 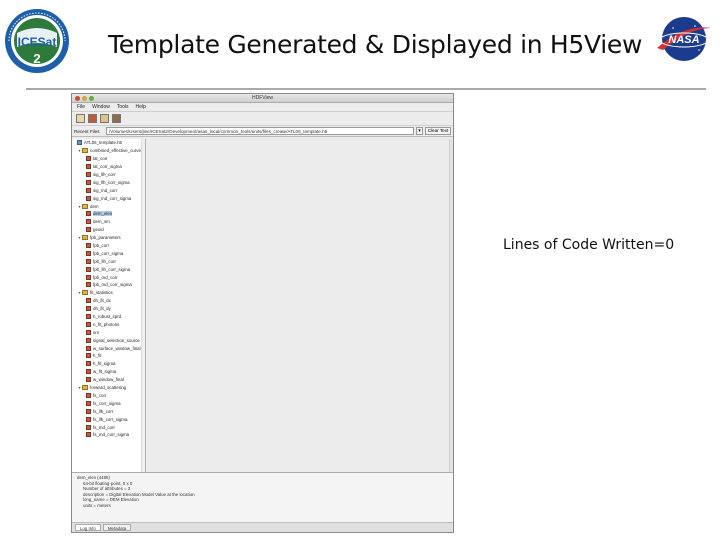 What do you see at coordinates (108, 269) in the screenshot?
I see `tree-item-dataset: fpb_llh_corr_sigma` at bounding box center [108, 269].